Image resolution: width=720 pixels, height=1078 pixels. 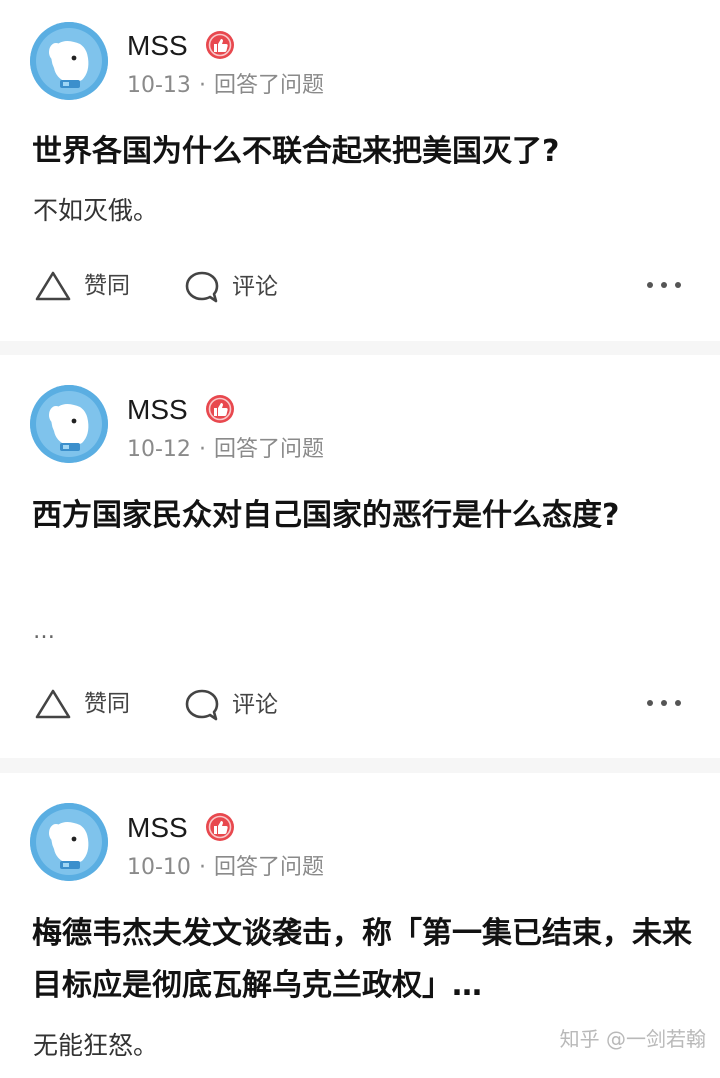 I want to click on post-date: 10-13, so click(x=159, y=85).